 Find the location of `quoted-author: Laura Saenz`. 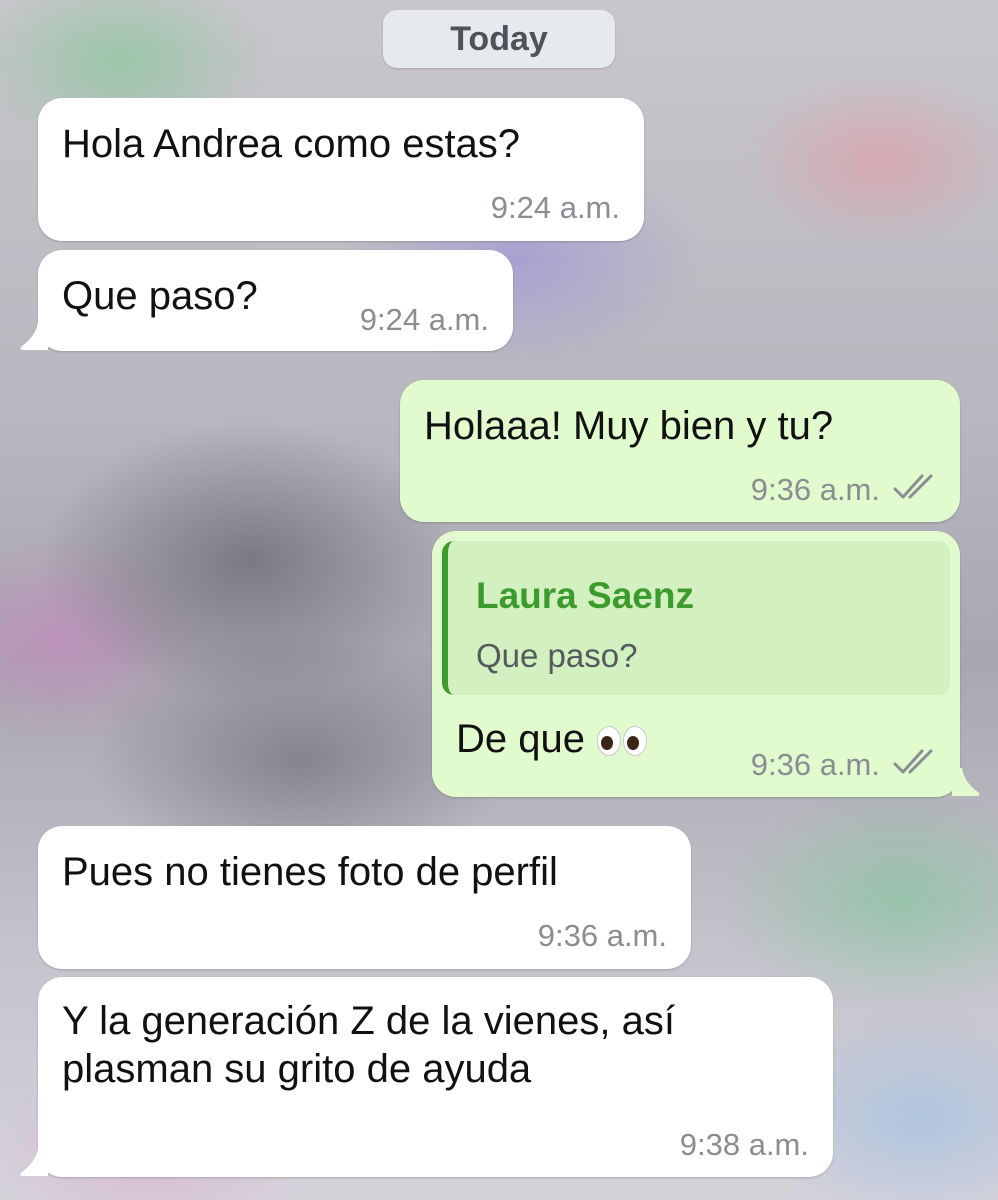

quoted-author: Laura Saenz is located at coordinates (585, 595).